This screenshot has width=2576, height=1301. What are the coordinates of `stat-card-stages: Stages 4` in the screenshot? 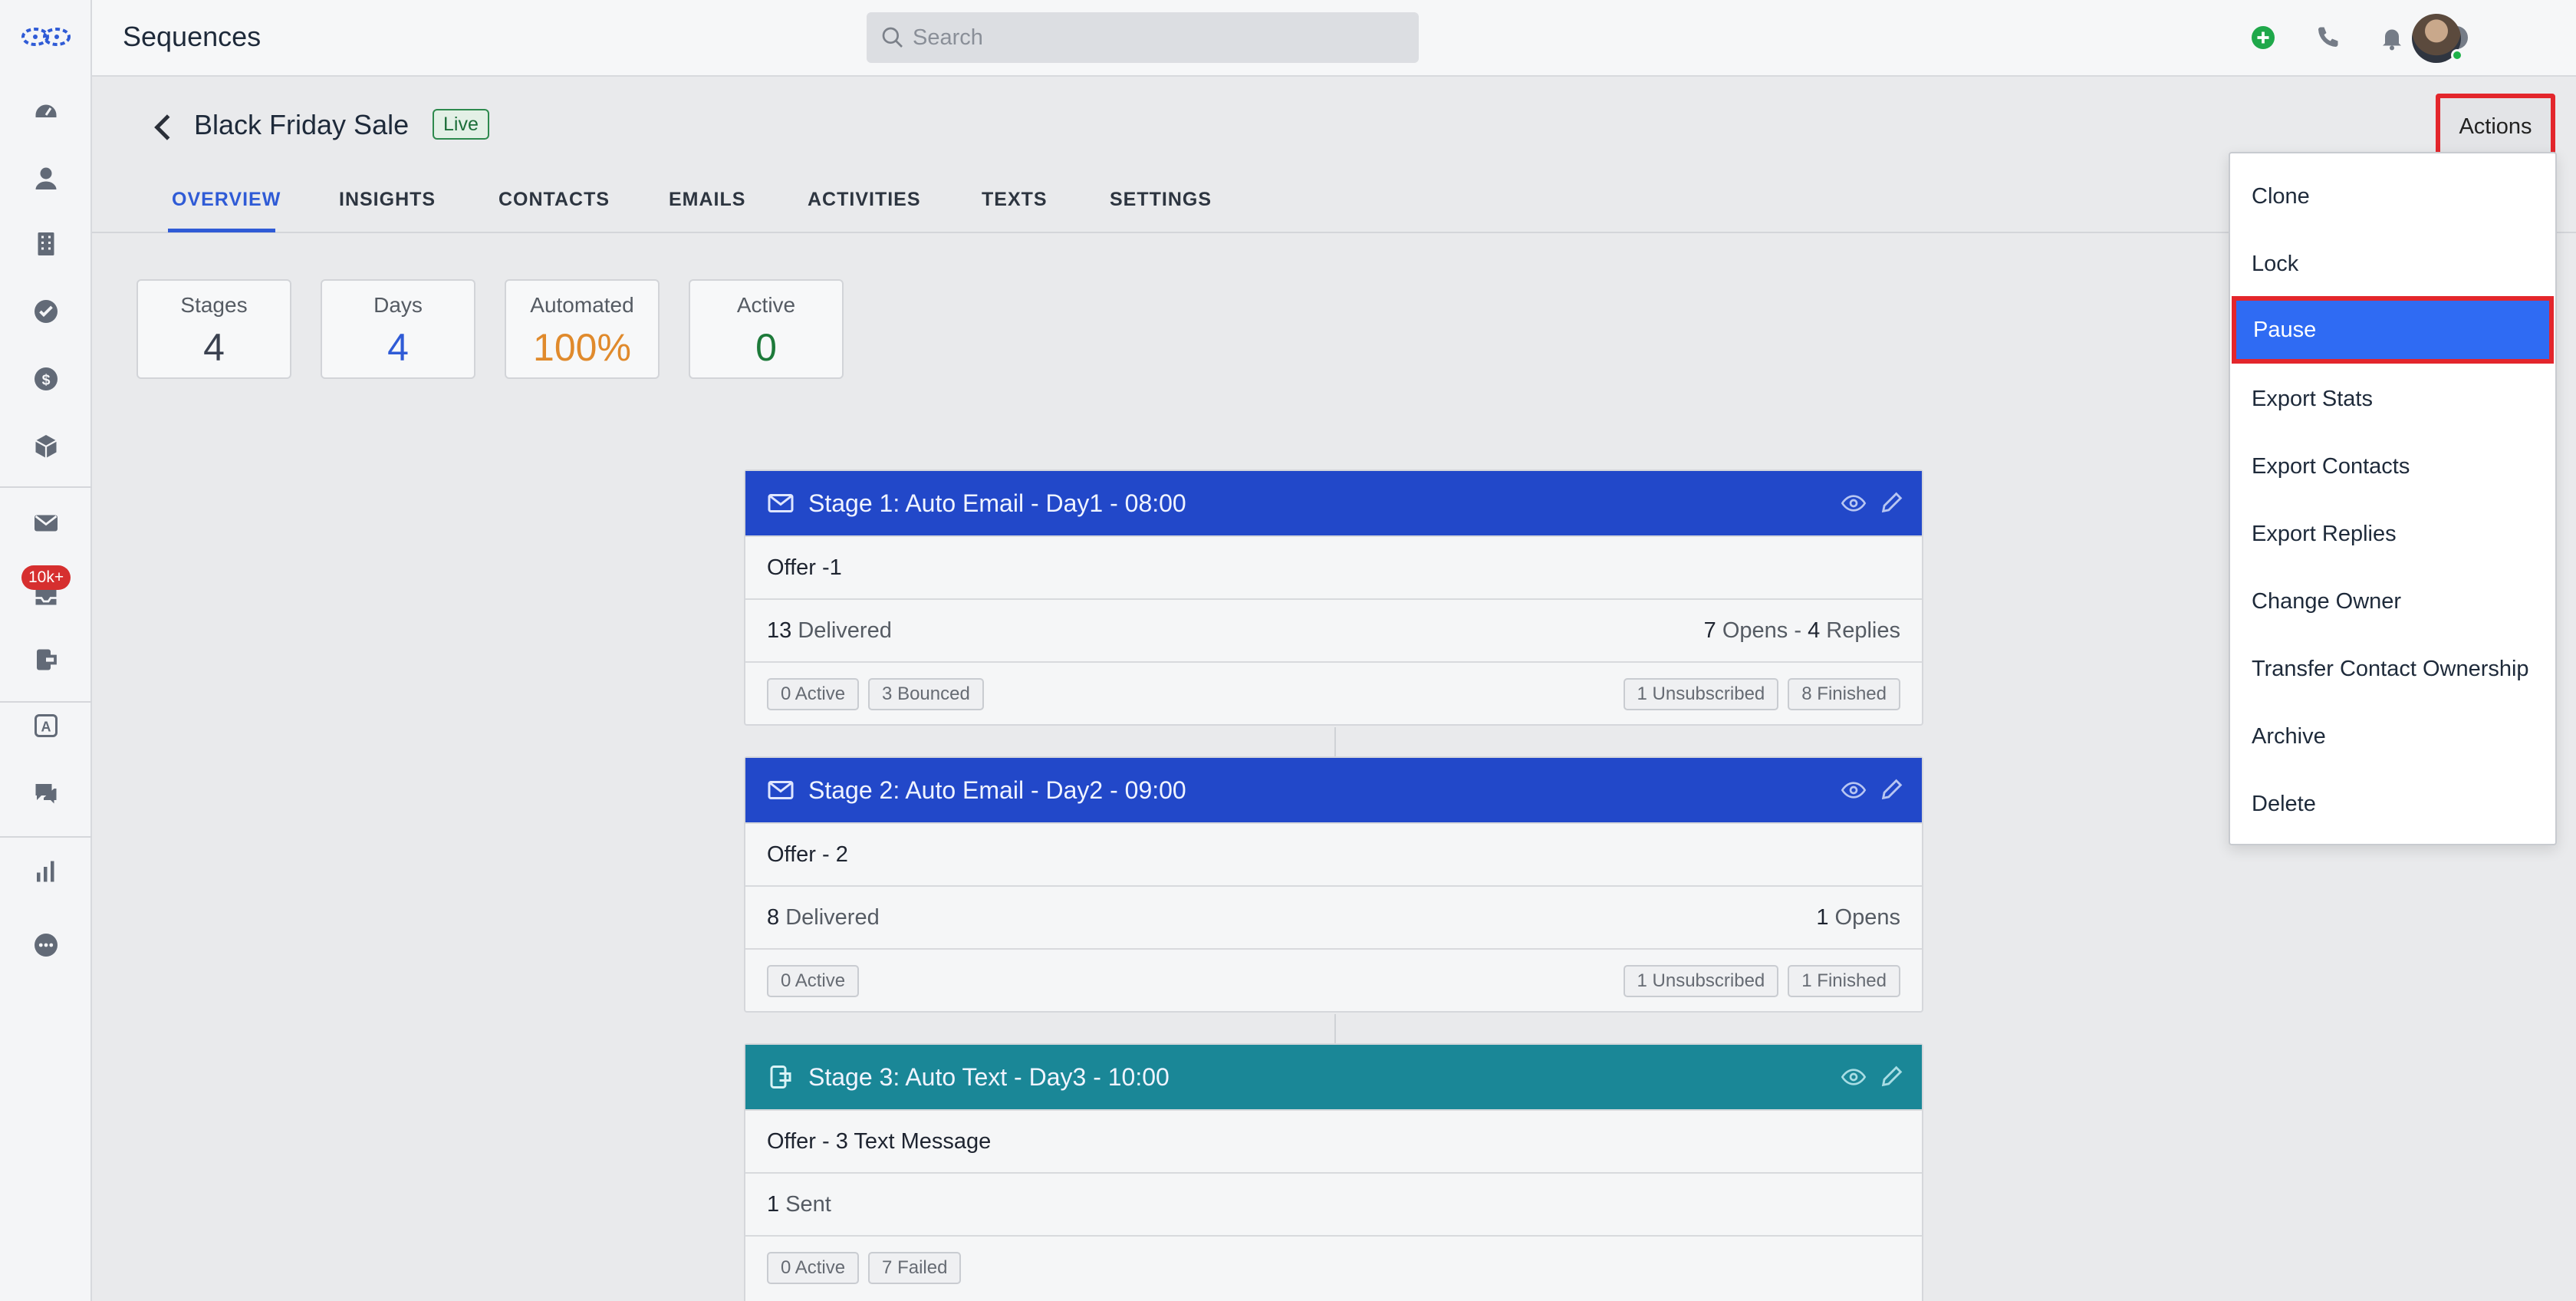 It's located at (214, 329).